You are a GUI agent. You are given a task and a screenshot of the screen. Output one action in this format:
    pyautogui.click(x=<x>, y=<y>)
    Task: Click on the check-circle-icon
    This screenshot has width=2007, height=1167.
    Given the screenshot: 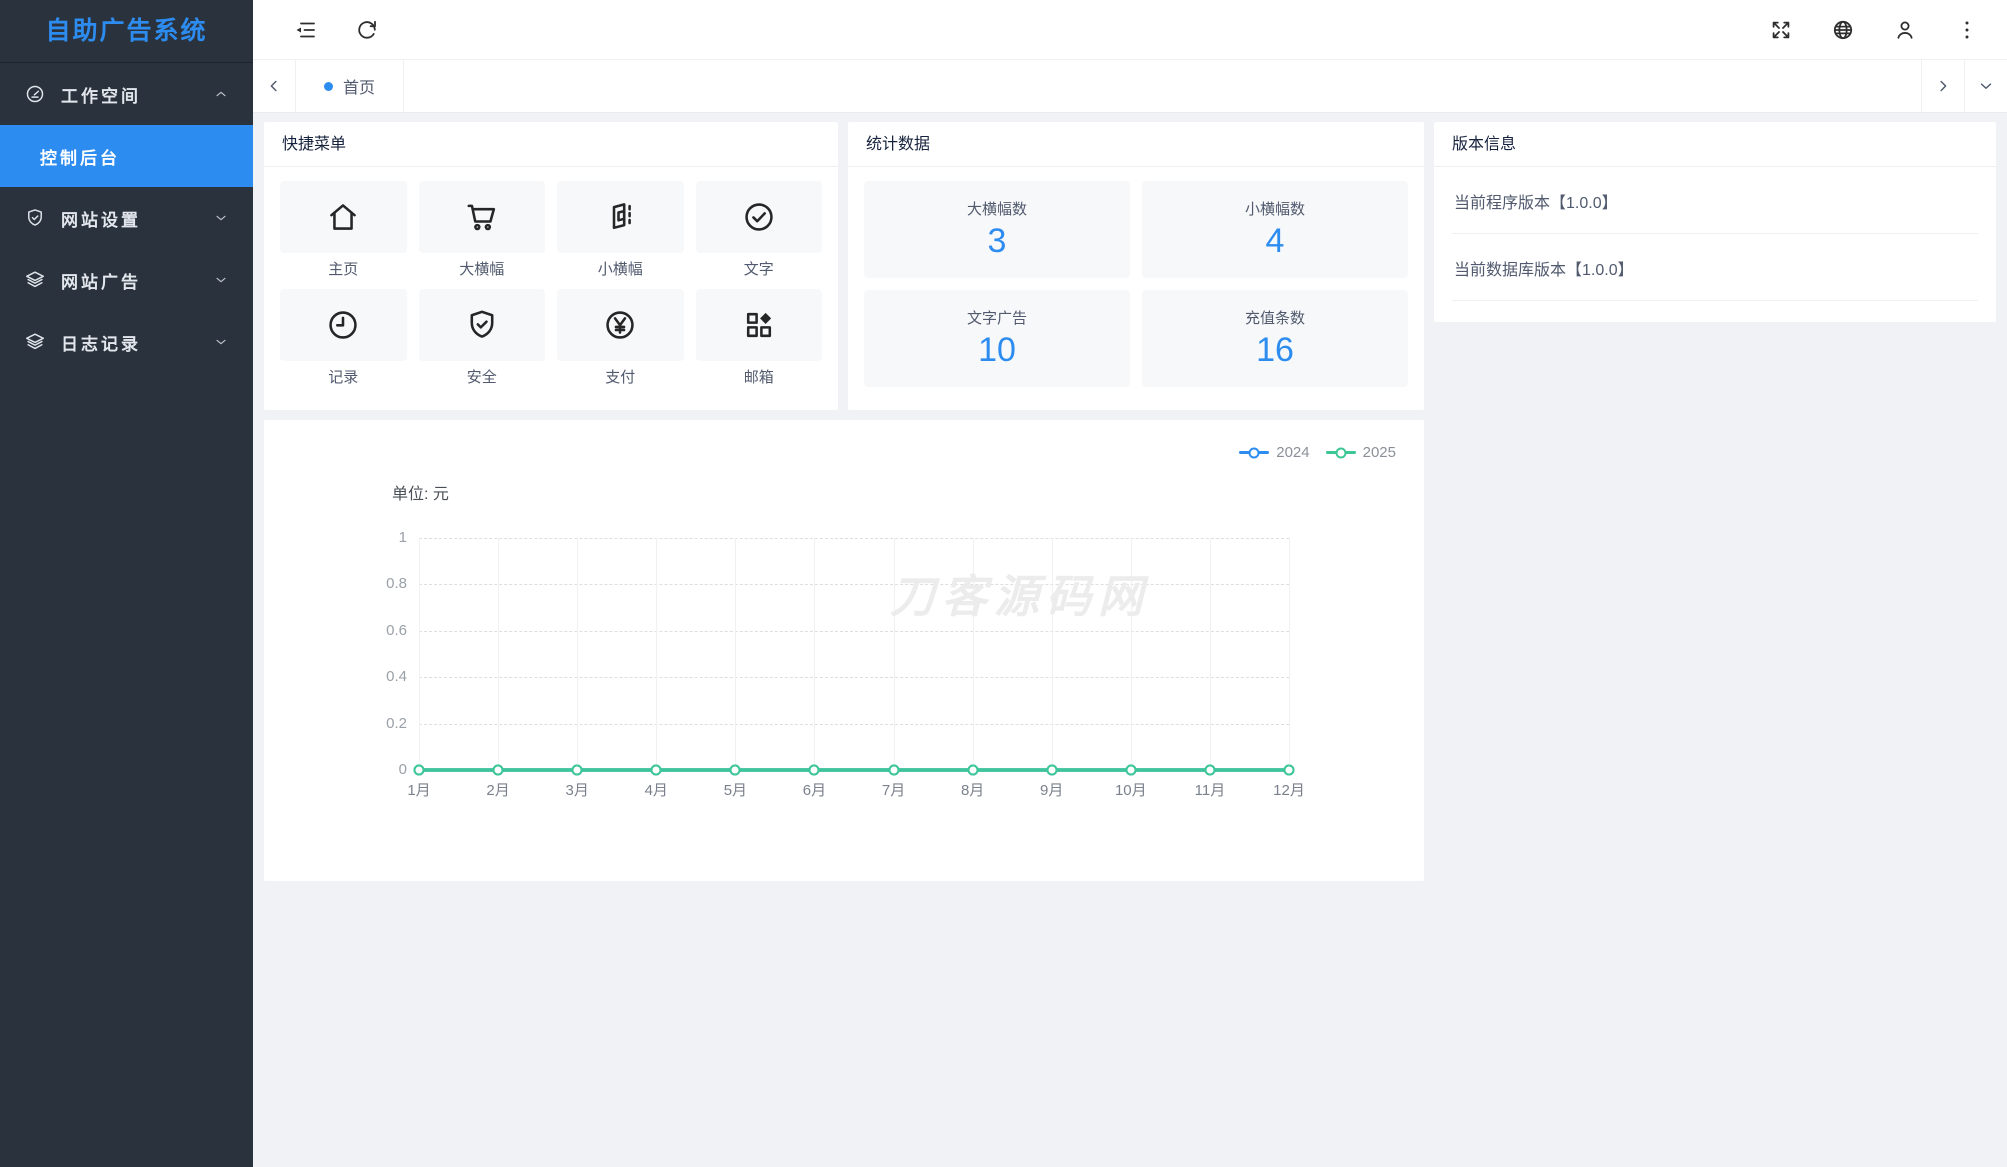 What is the action you would take?
    pyautogui.click(x=759, y=217)
    